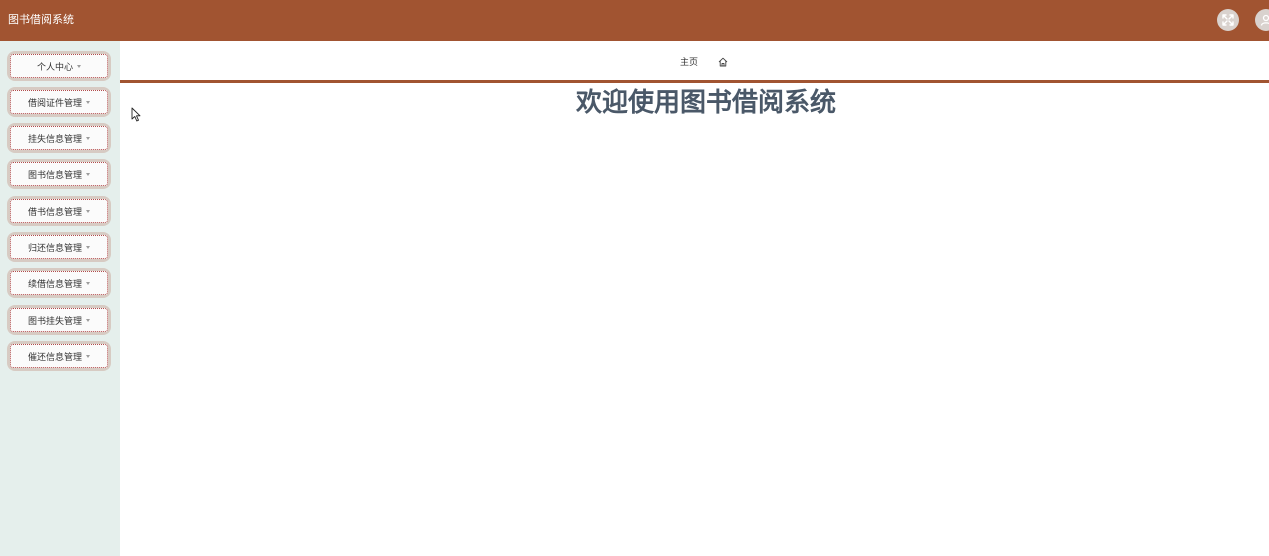 Image resolution: width=1269 pixels, height=556 pixels. Describe the element at coordinates (136, 114) in the screenshot. I see `mouse-cursor-icon` at that location.